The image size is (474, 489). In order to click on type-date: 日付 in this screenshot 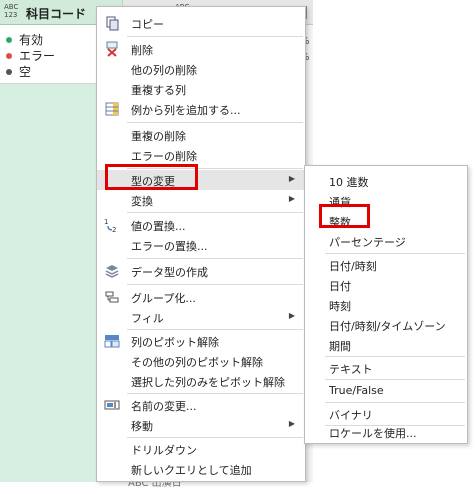, I will do `click(386, 285)`.